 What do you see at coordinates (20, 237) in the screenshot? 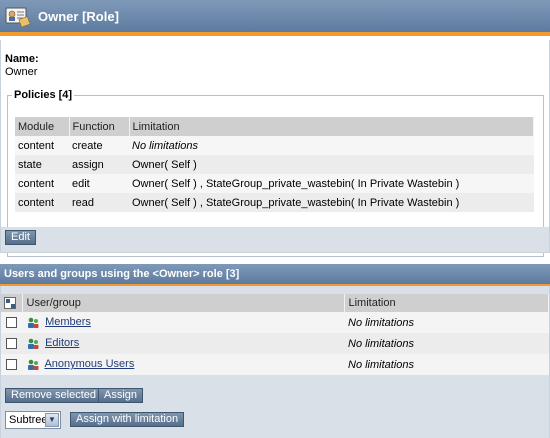
I see `edit-button: Edit` at bounding box center [20, 237].